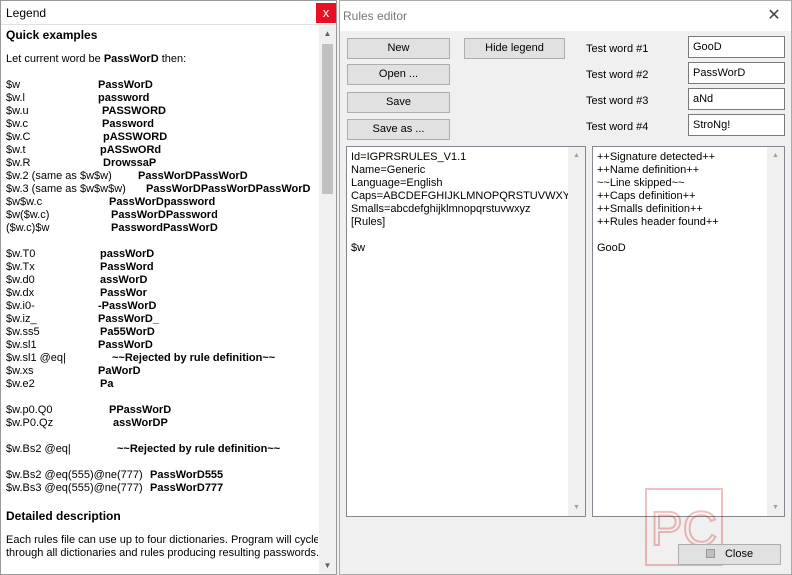  I want to click on example-row: $w.R DrowssaP, so click(162, 163).